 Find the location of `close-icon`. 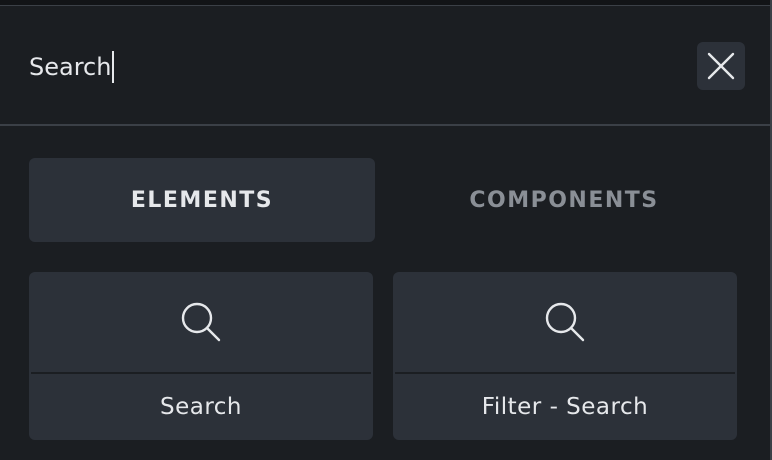

close-icon is located at coordinates (721, 66).